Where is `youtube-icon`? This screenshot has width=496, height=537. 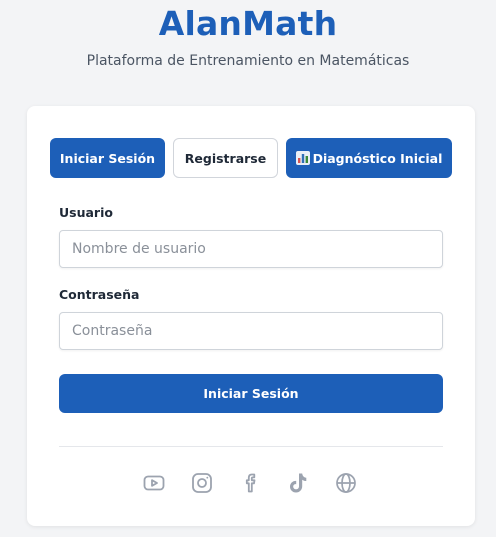 youtube-icon is located at coordinates (154, 483).